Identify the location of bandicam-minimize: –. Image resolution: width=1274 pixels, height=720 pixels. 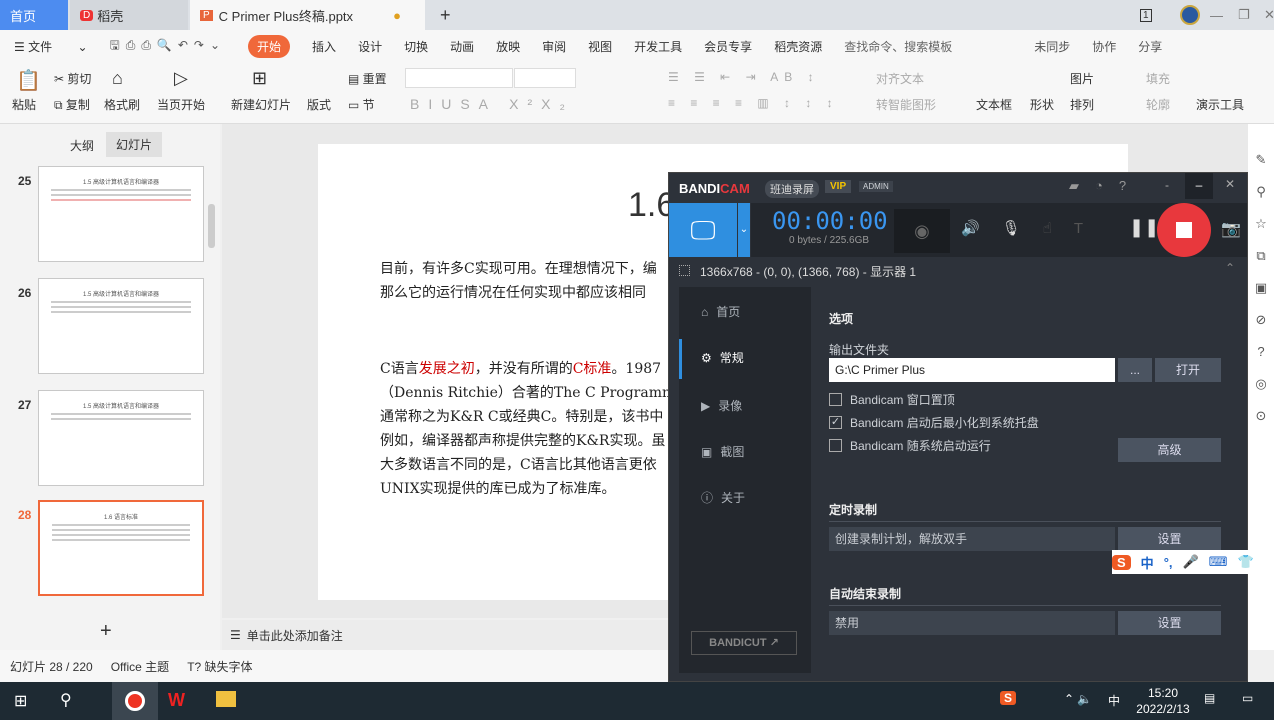
(1199, 186).